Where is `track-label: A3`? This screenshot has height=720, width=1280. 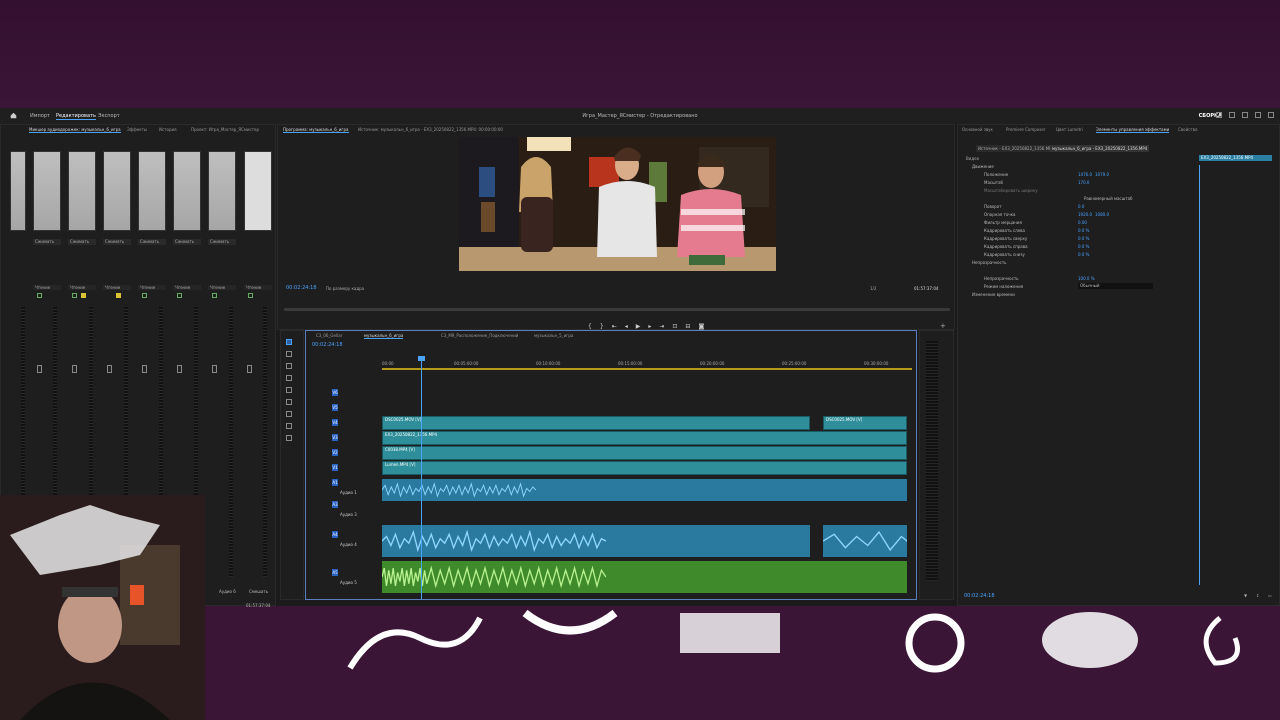 track-label: A3 is located at coordinates (335, 504).